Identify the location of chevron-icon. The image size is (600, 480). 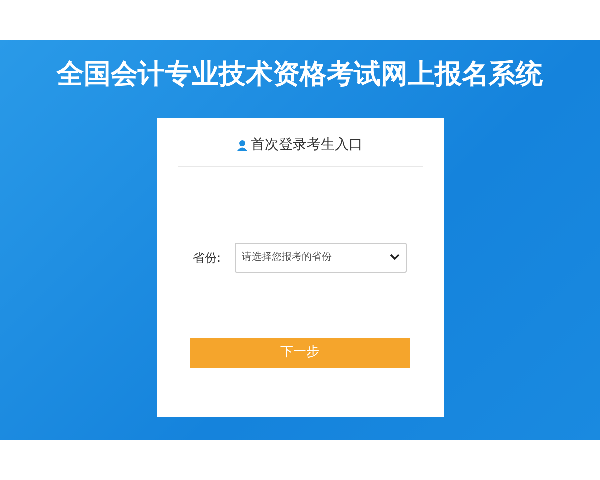
(395, 257).